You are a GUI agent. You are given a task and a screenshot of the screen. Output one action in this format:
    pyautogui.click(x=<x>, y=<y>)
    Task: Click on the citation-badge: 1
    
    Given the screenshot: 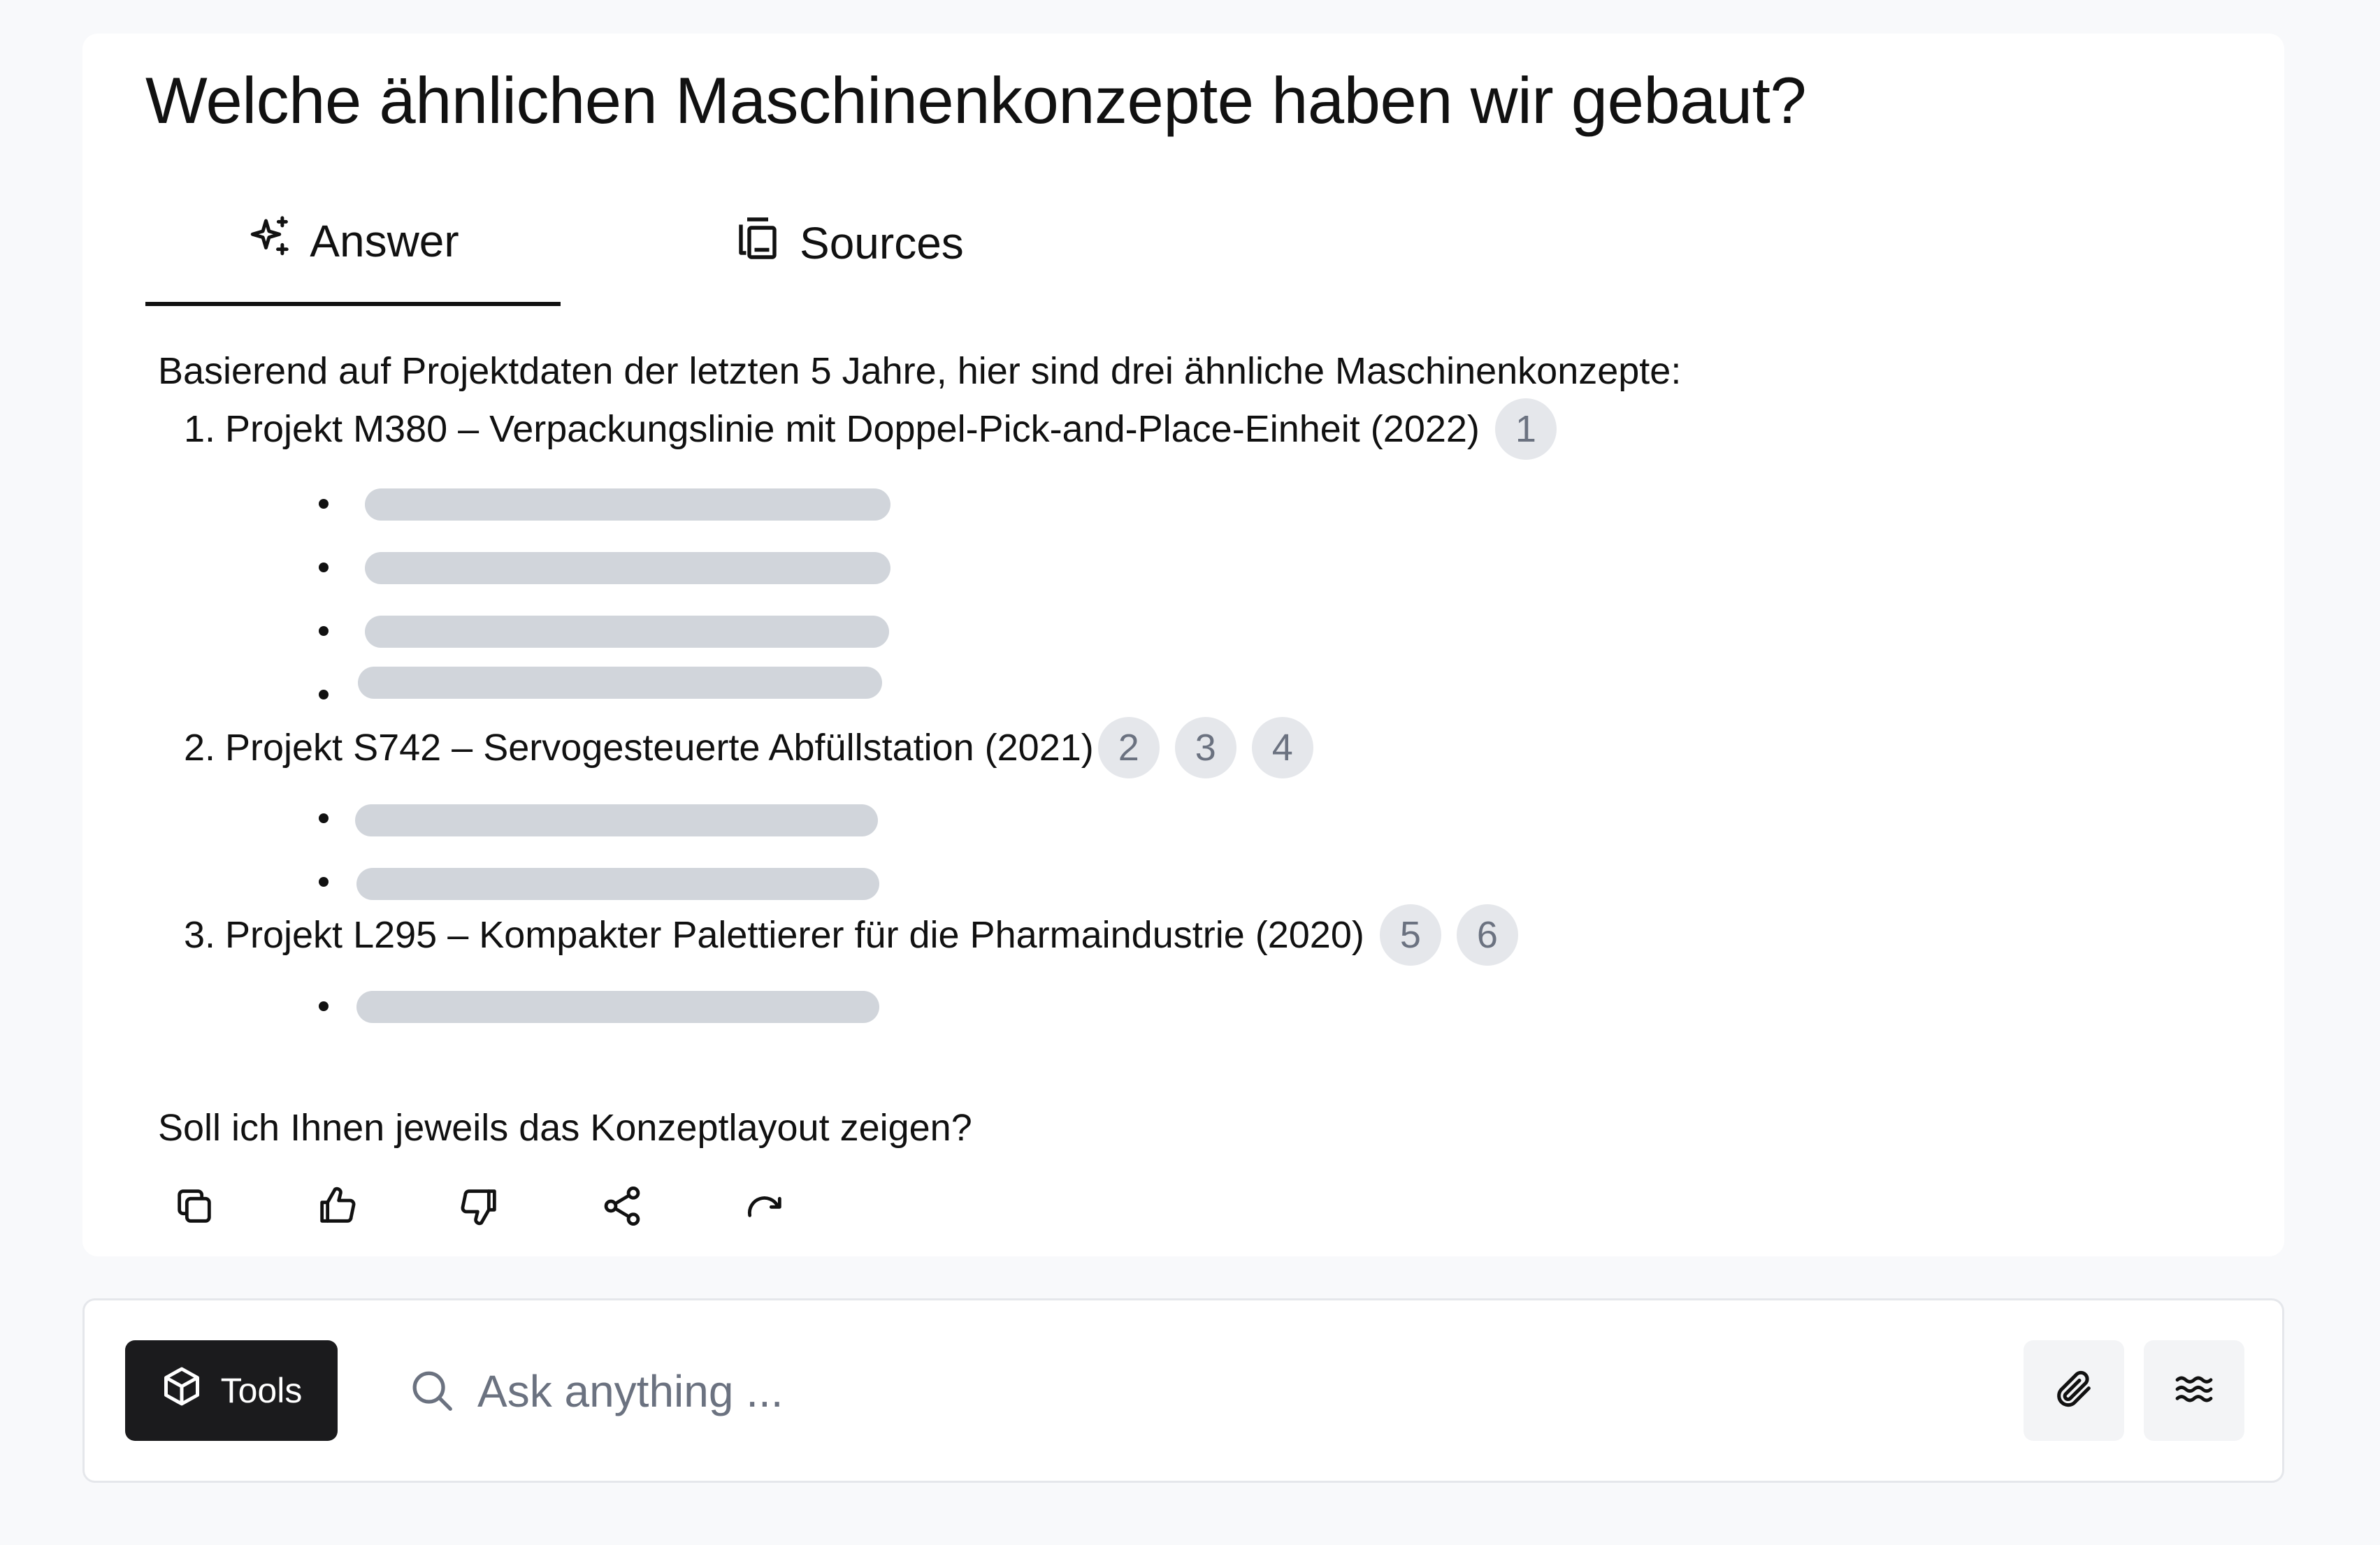 What is the action you would take?
    pyautogui.click(x=1525, y=429)
    